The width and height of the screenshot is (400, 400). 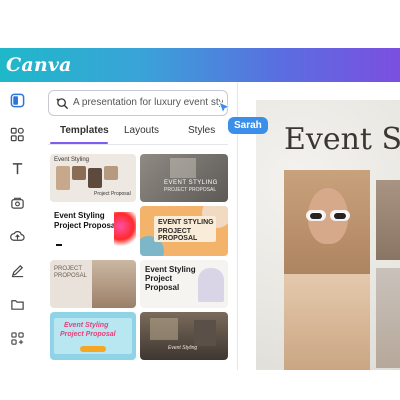 I want to click on template-card: PROJECT PROPOSAL, so click(x=93, y=284).